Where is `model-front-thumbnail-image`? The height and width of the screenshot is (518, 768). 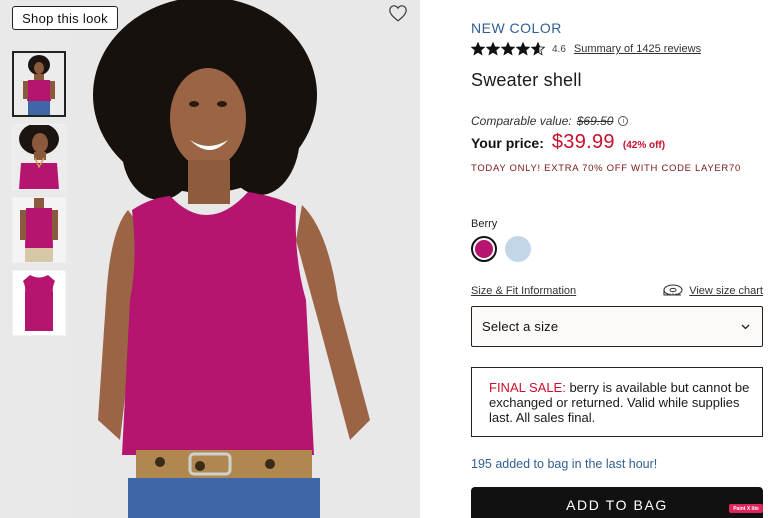 model-front-thumbnail-image is located at coordinates (39, 84).